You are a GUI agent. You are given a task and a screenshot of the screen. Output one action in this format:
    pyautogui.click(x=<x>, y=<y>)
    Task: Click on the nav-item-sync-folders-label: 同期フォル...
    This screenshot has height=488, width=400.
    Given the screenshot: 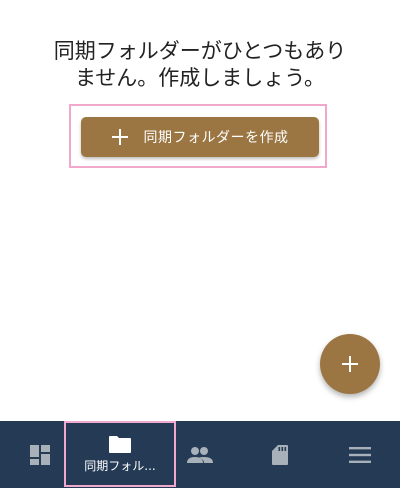 What is the action you would take?
    pyautogui.click(x=120, y=466)
    